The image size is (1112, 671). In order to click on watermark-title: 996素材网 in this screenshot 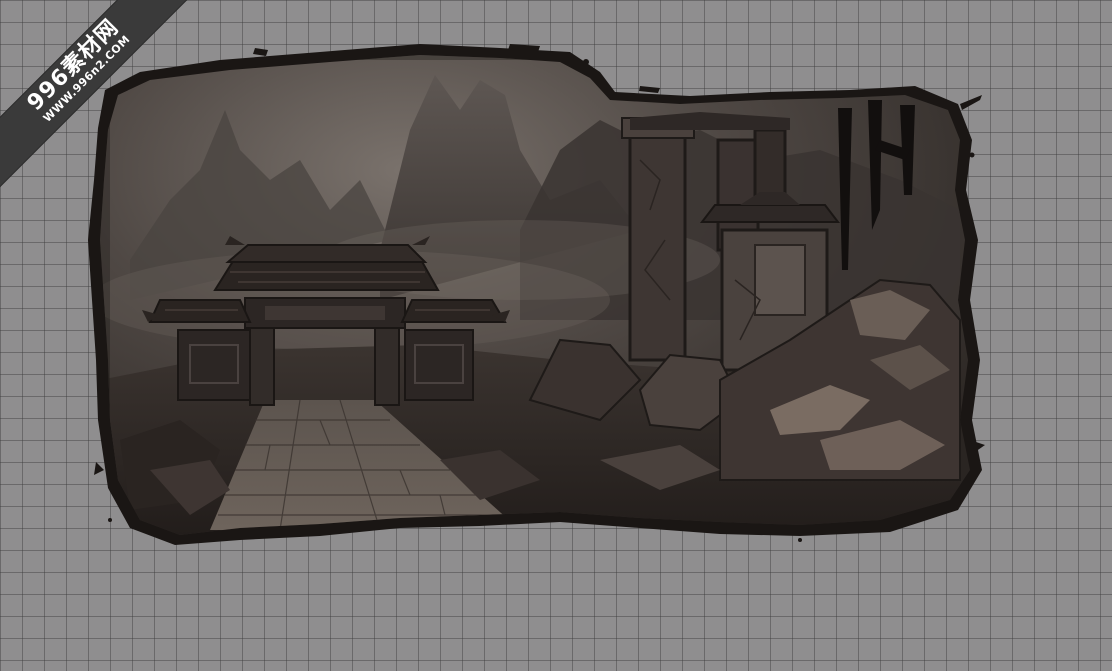, I will do `click(73, 65)`.